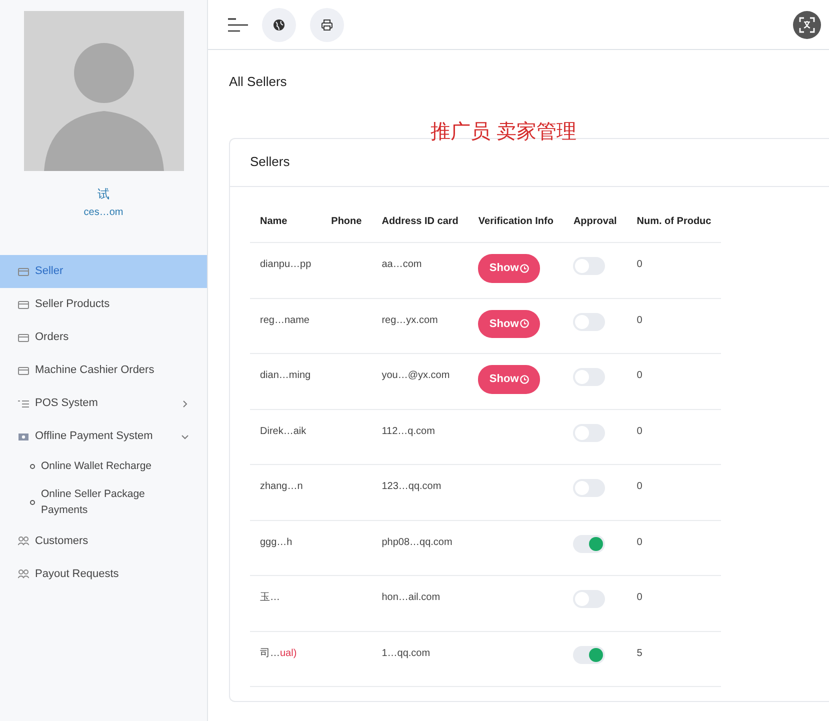 This screenshot has width=829, height=721. Describe the element at coordinates (286, 264) in the screenshot. I see `seller-name: dianpu…pp` at that location.